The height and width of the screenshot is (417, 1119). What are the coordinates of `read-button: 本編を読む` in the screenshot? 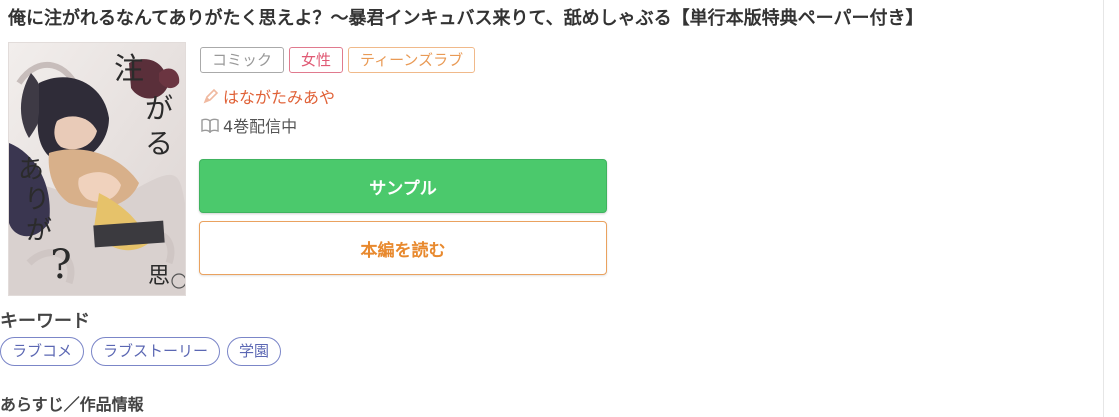 It's located at (403, 248).